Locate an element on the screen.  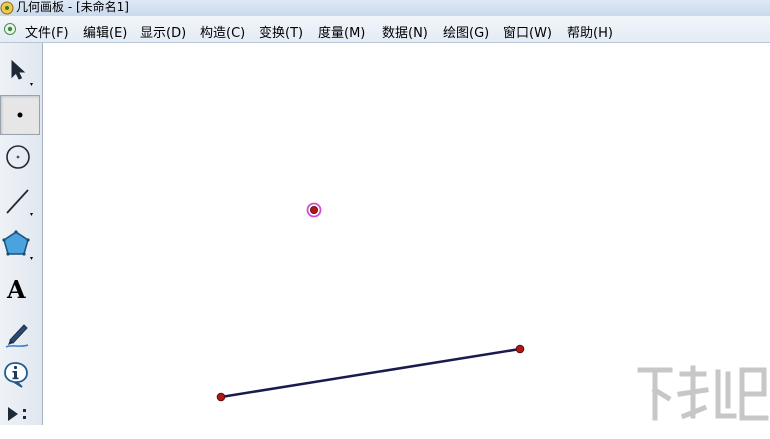
arrow-select-tool is located at coordinates (20, 69).